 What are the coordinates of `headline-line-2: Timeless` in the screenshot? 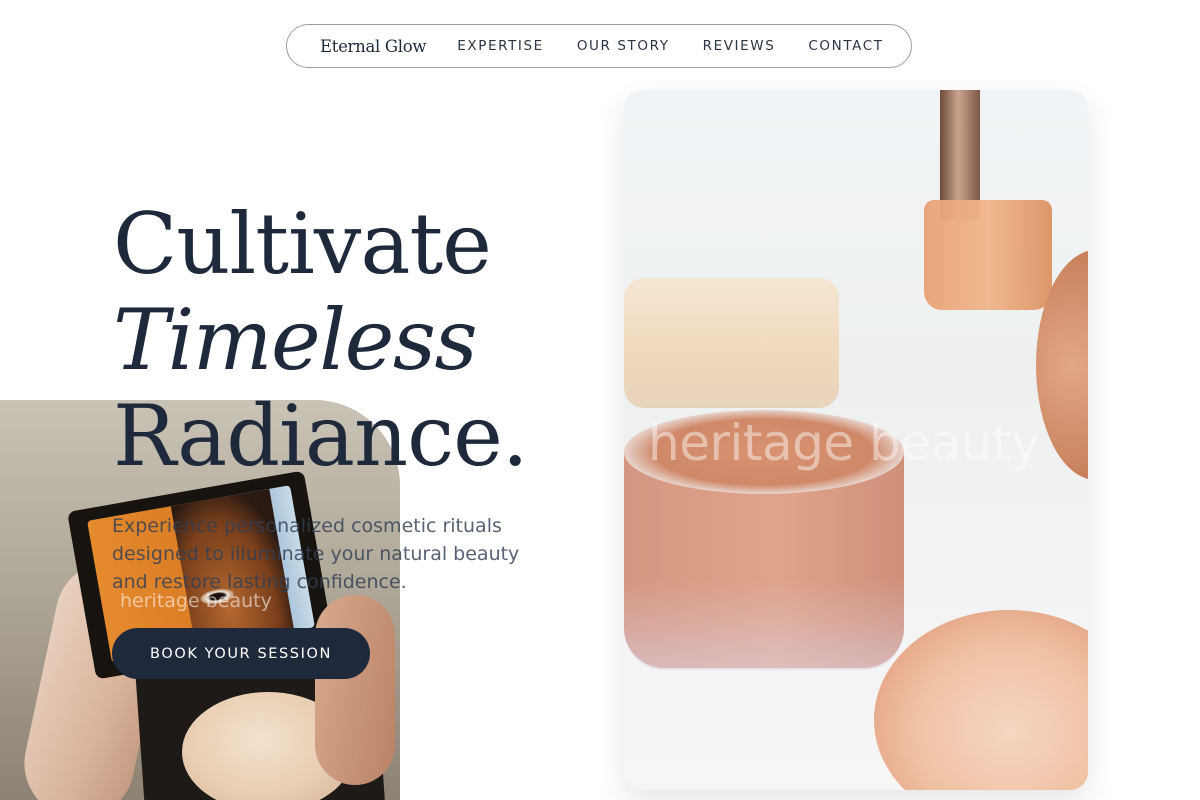 It's located at (295, 340).